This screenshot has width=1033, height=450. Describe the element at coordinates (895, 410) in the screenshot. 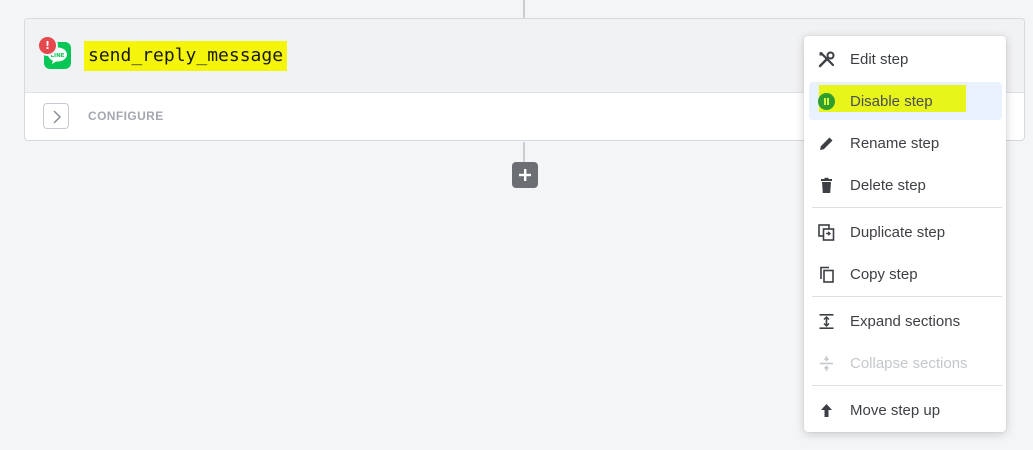

I see `menu-item-label: Move step up` at that location.